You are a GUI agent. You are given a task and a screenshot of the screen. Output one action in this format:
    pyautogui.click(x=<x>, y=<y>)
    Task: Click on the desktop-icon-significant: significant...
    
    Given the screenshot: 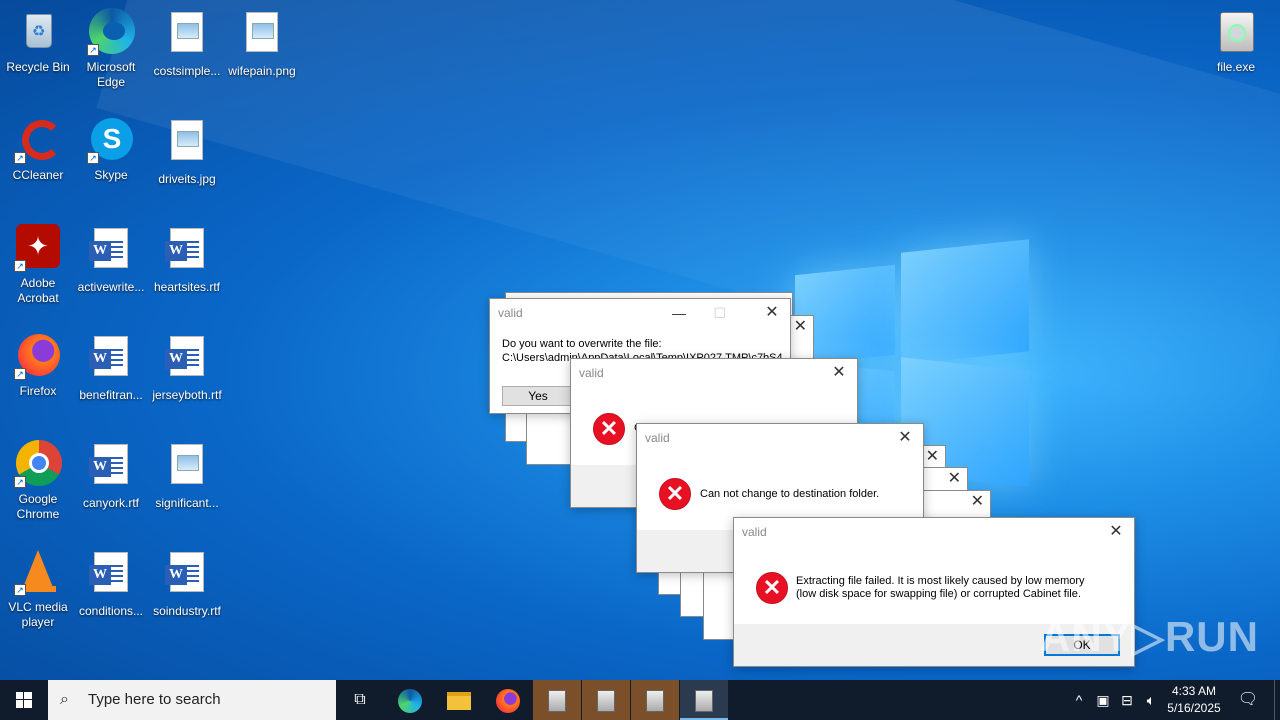 What is the action you would take?
    pyautogui.click(x=187, y=475)
    